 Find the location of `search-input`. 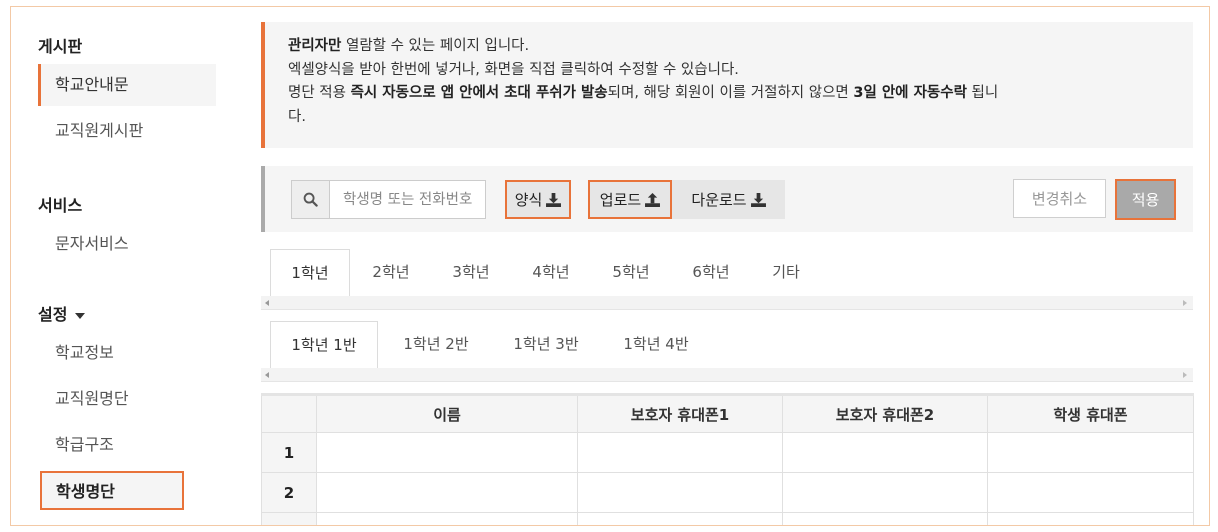

search-input is located at coordinates (408, 199).